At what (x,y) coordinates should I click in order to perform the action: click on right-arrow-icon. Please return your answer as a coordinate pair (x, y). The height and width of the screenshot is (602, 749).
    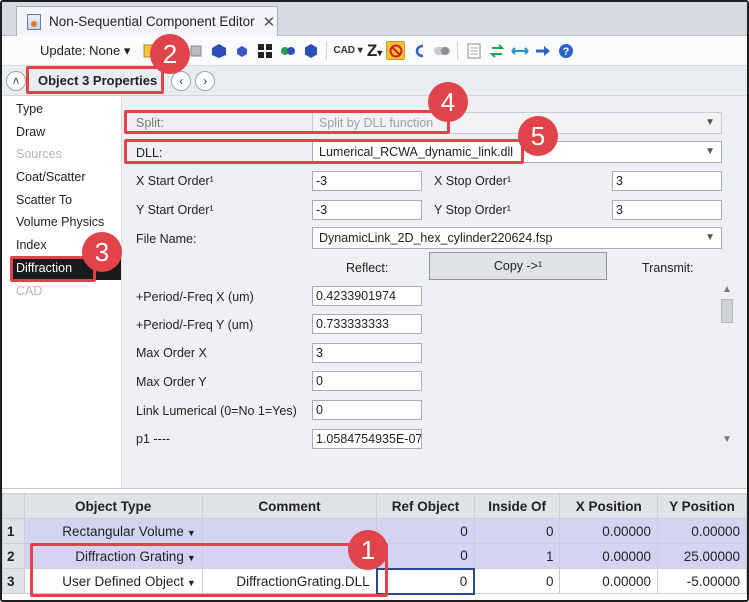
    Looking at the image, I should click on (542, 50).